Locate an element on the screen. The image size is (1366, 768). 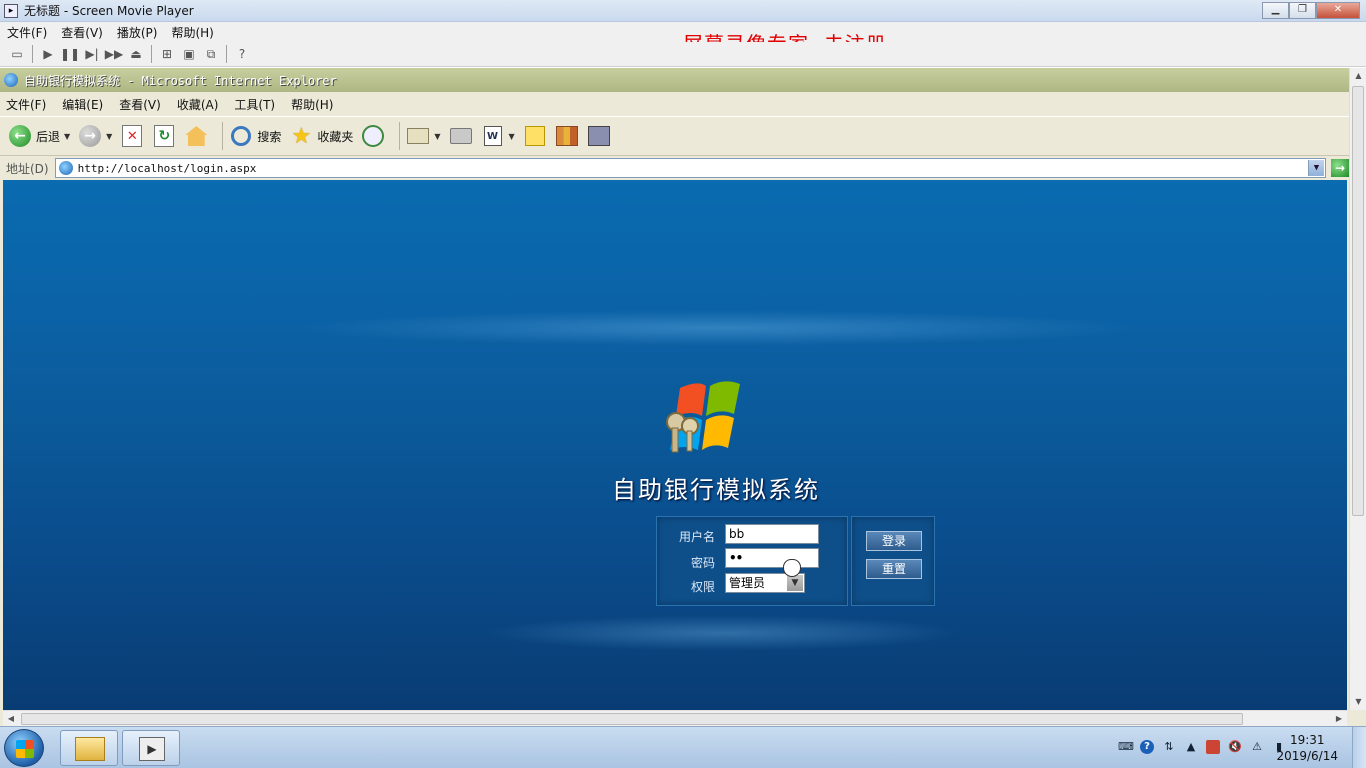
windows-keys-logo-icon is located at coordinates (703, 417).